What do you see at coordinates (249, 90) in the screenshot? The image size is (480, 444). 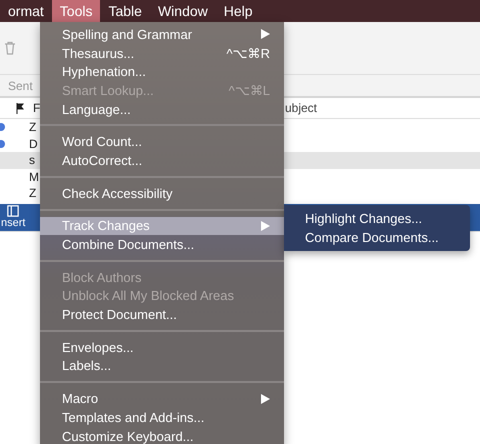 I see `shortcut-text: ^⌥⌘L` at bounding box center [249, 90].